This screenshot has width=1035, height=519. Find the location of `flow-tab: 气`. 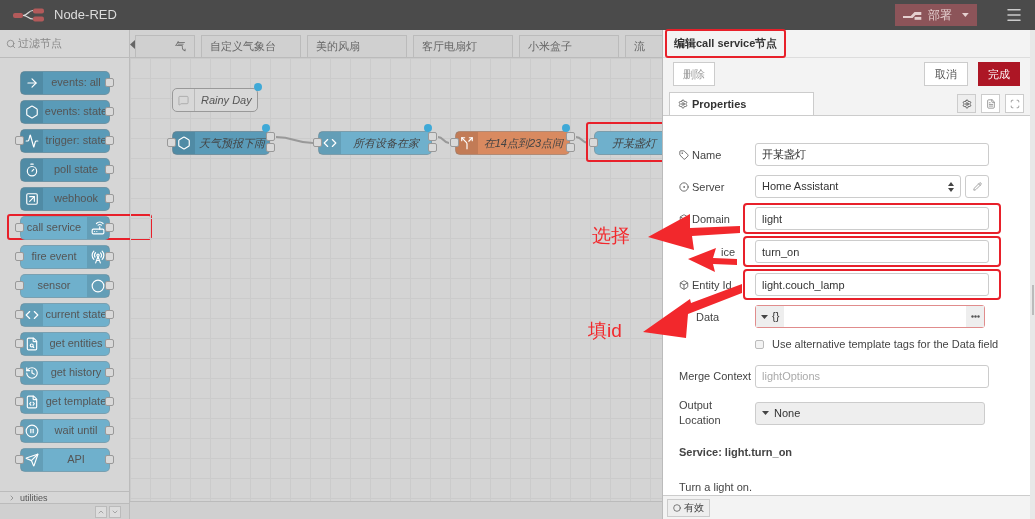

flow-tab: 气 is located at coordinates (165, 46).